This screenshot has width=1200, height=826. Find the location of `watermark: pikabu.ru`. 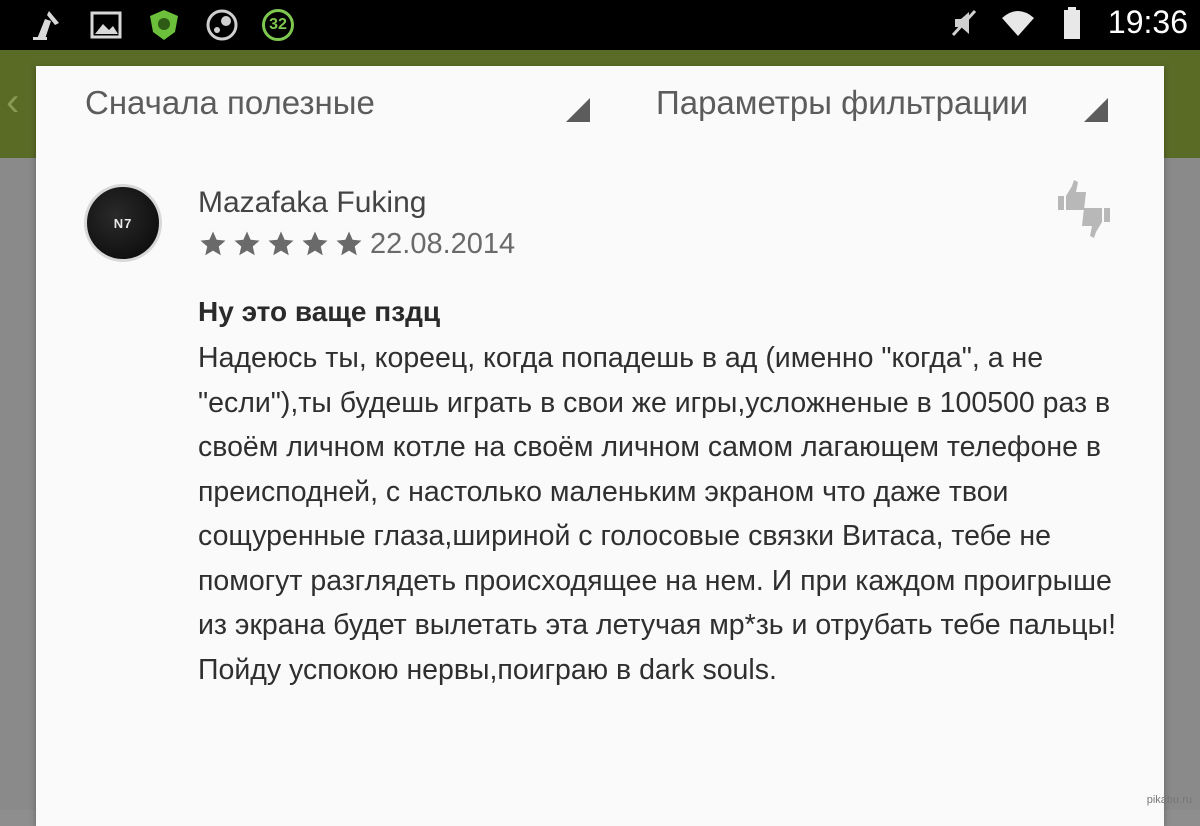

watermark: pikabu.ru is located at coordinates (1169, 800).